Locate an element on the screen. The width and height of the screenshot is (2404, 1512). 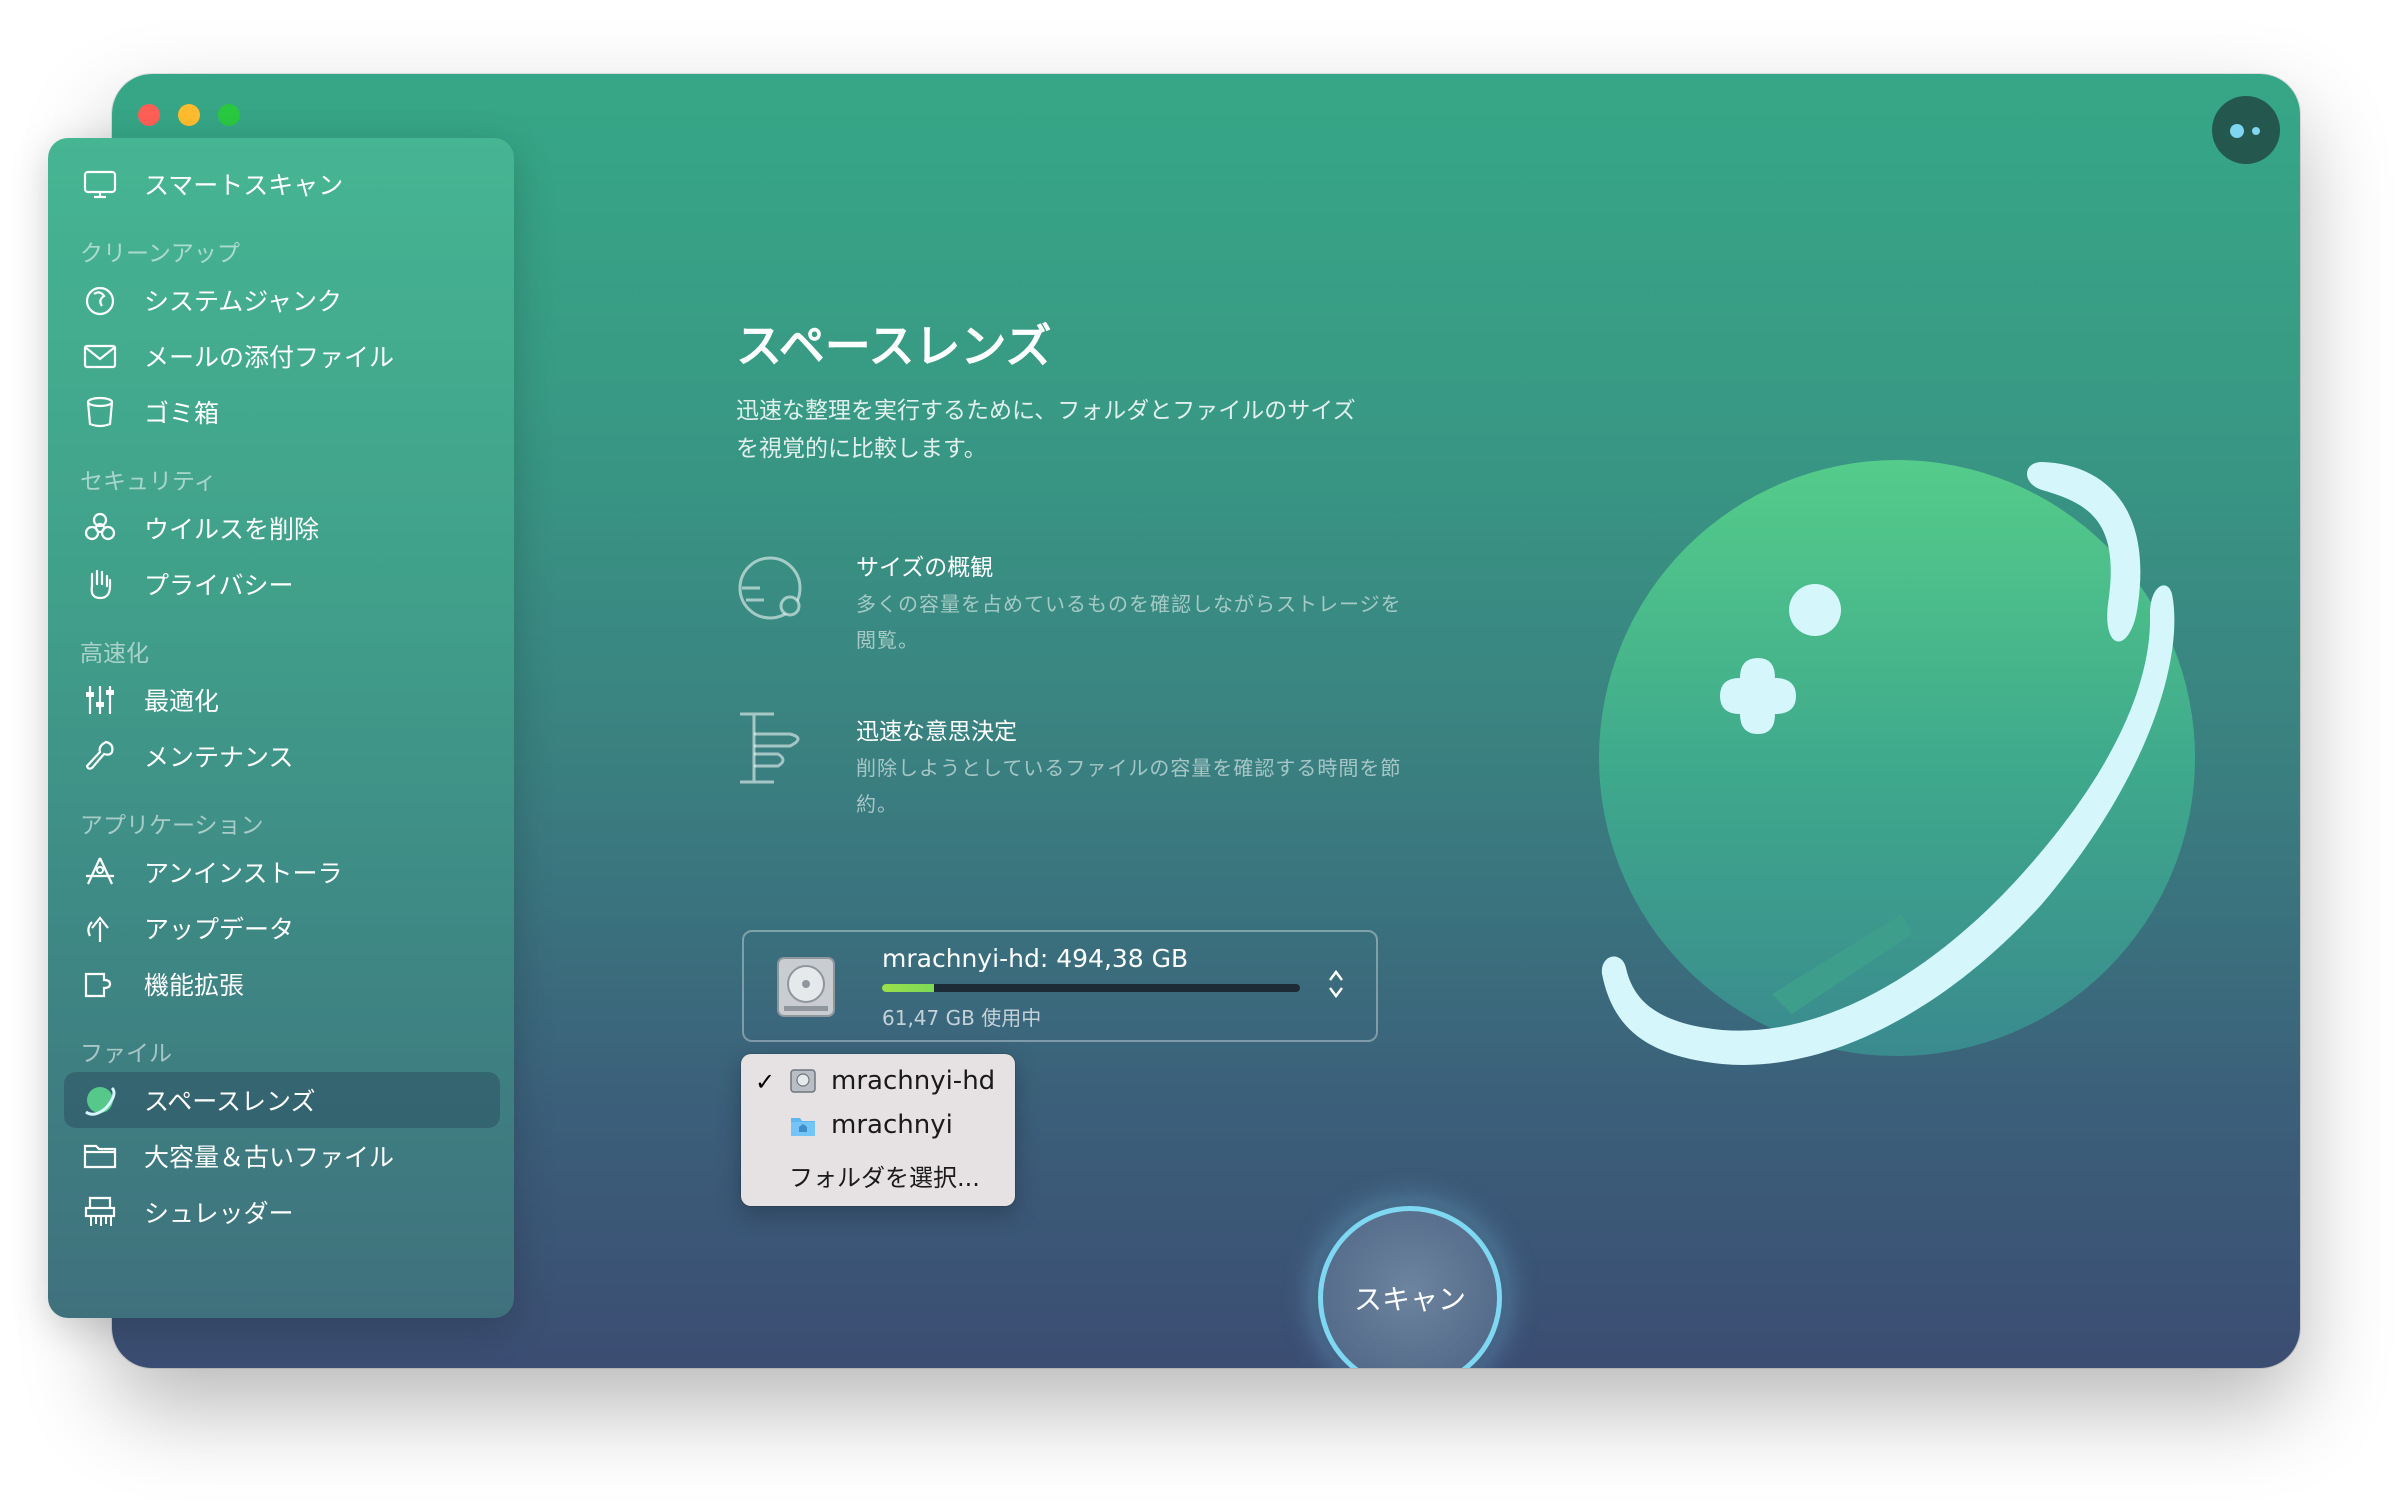
sidebar-label: メールの添付ファイル is located at coordinates (269, 357).